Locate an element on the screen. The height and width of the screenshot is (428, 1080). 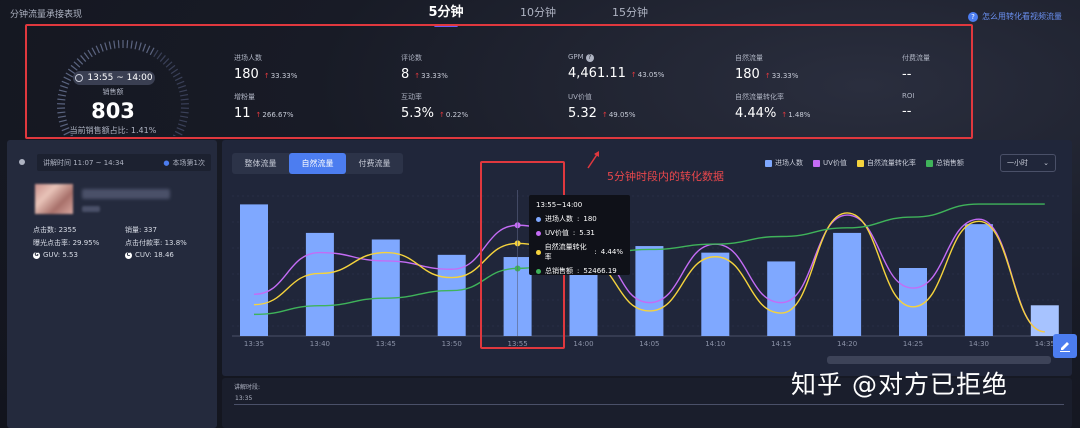
tooltip-title: 13:55~14:00 is located at coordinates (559, 205).